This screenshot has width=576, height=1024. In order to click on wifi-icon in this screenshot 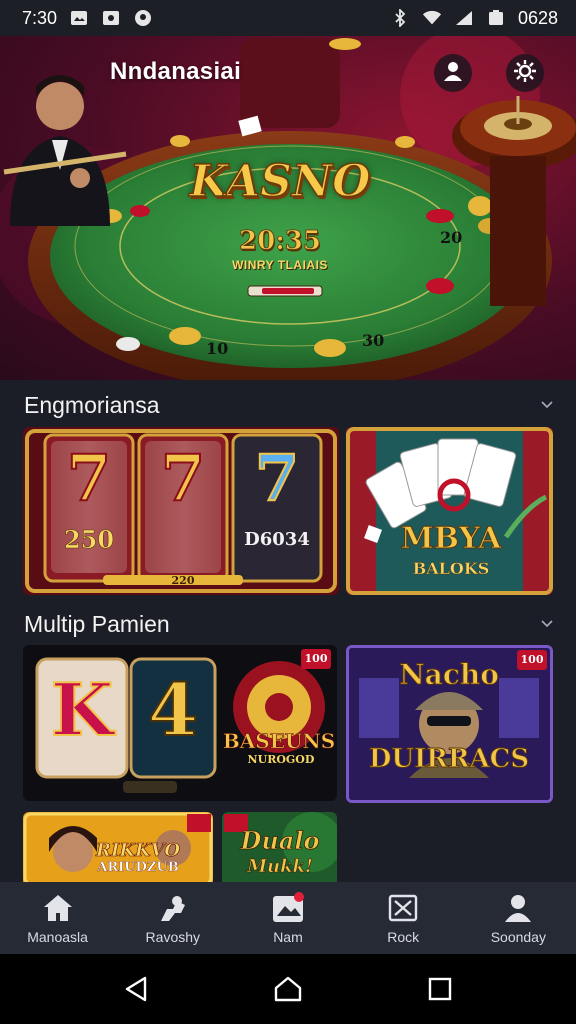, I will do `click(432, 18)`.